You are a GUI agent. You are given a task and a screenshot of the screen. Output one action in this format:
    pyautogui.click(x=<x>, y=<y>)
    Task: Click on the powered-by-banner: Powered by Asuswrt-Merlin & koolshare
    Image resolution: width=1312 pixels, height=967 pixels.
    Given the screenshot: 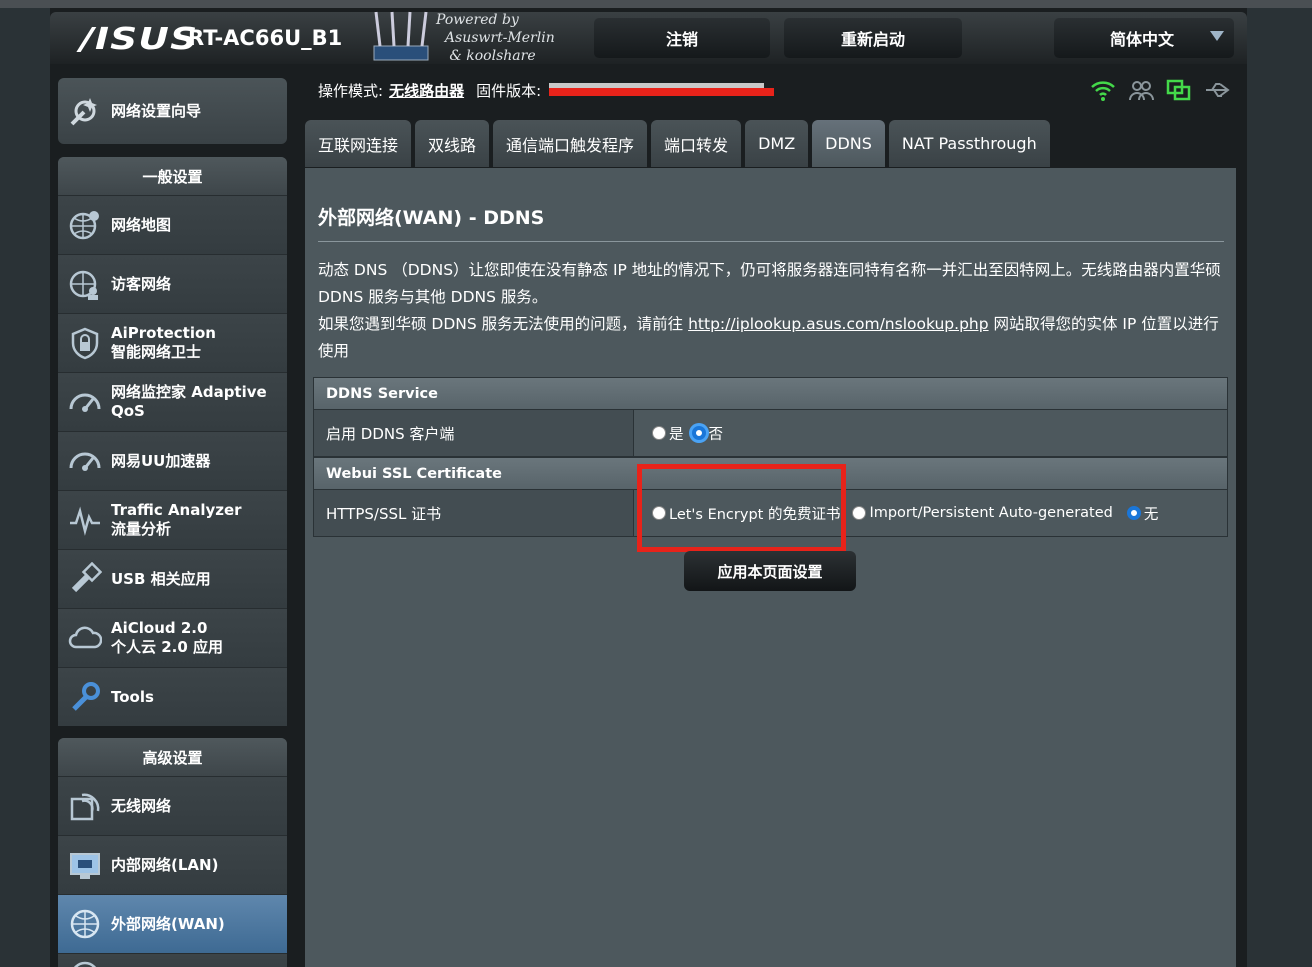 What is the action you would take?
    pyautogui.click(x=475, y=37)
    